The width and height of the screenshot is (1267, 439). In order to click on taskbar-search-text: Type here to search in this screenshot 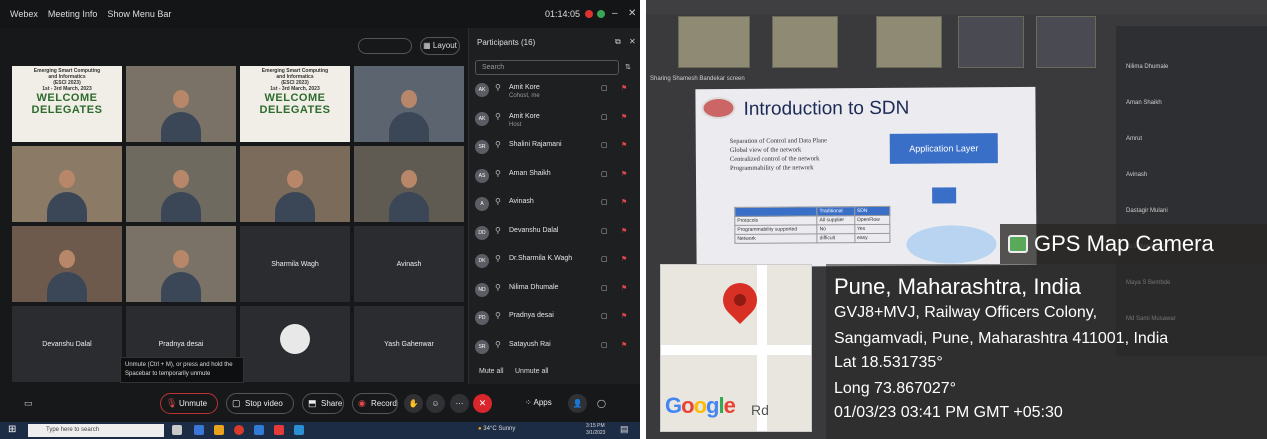, I will do `click(73, 430)`.